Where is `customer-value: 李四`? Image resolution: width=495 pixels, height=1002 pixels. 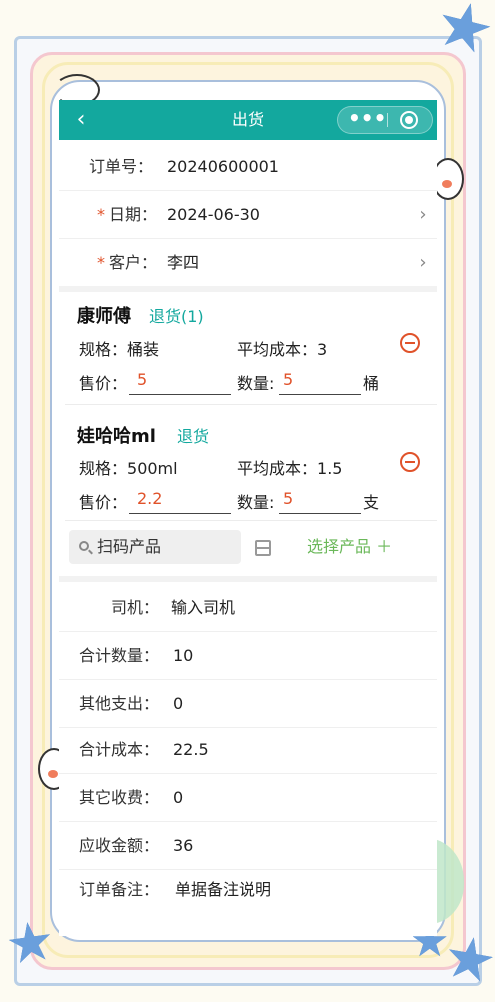 customer-value: 李四 is located at coordinates (183, 262).